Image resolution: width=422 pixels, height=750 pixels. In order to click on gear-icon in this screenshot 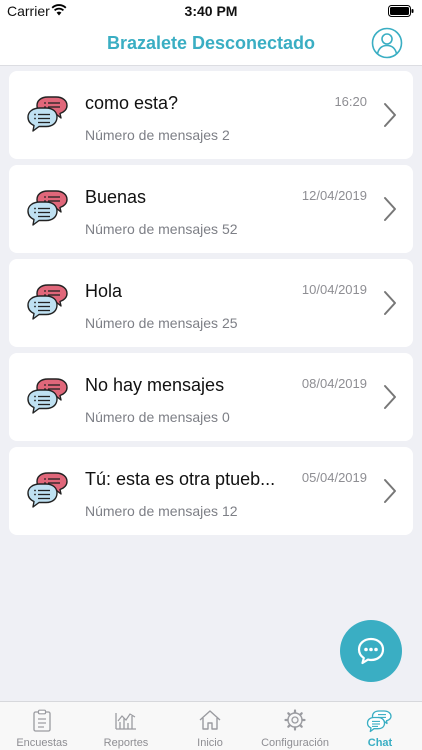, I will do `click(295, 720)`.